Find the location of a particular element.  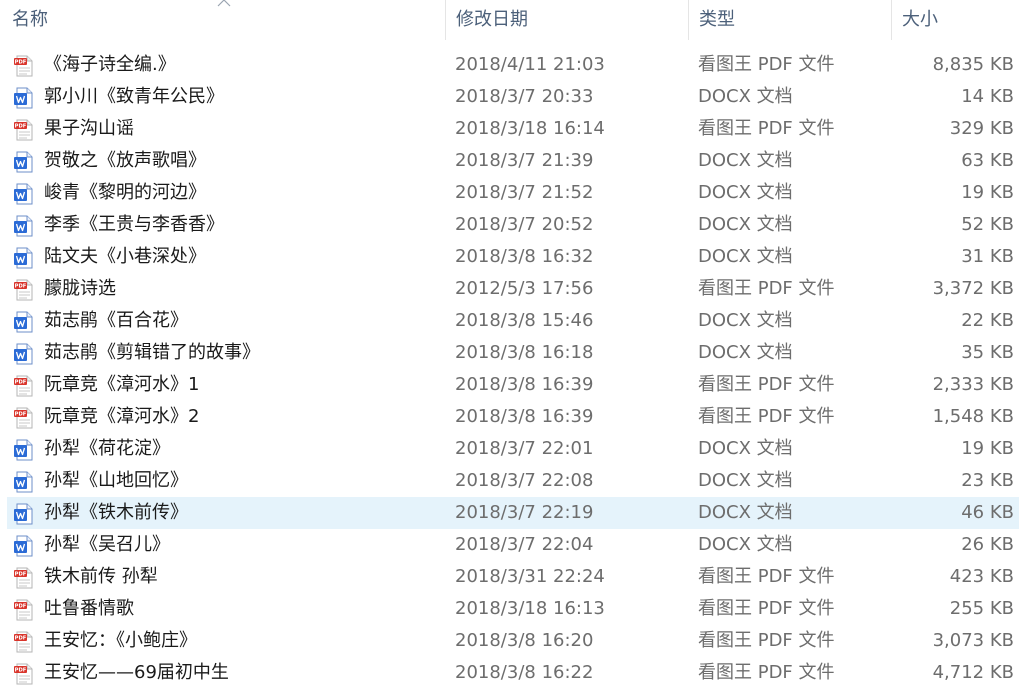

file-row: 峻青《黎明的河边》 2018/3/7 21:52 DOCX 文档 19 KB is located at coordinates (513, 193).